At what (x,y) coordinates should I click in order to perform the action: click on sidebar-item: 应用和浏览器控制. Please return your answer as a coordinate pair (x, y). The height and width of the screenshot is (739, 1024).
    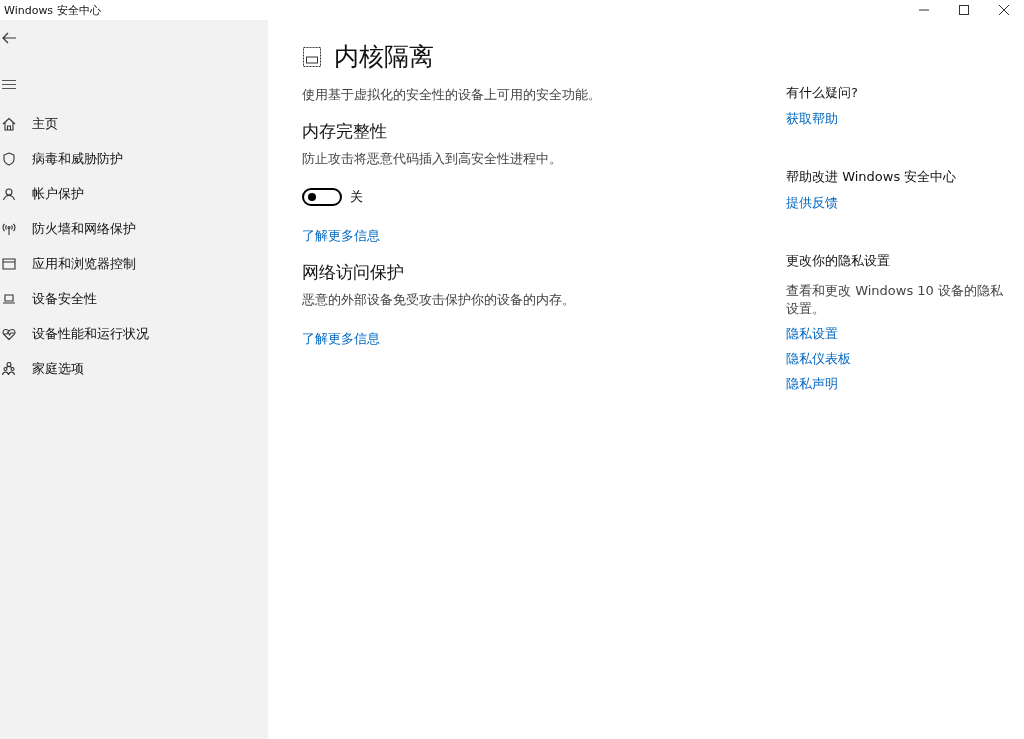
    Looking at the image, I should click on (134, 264).